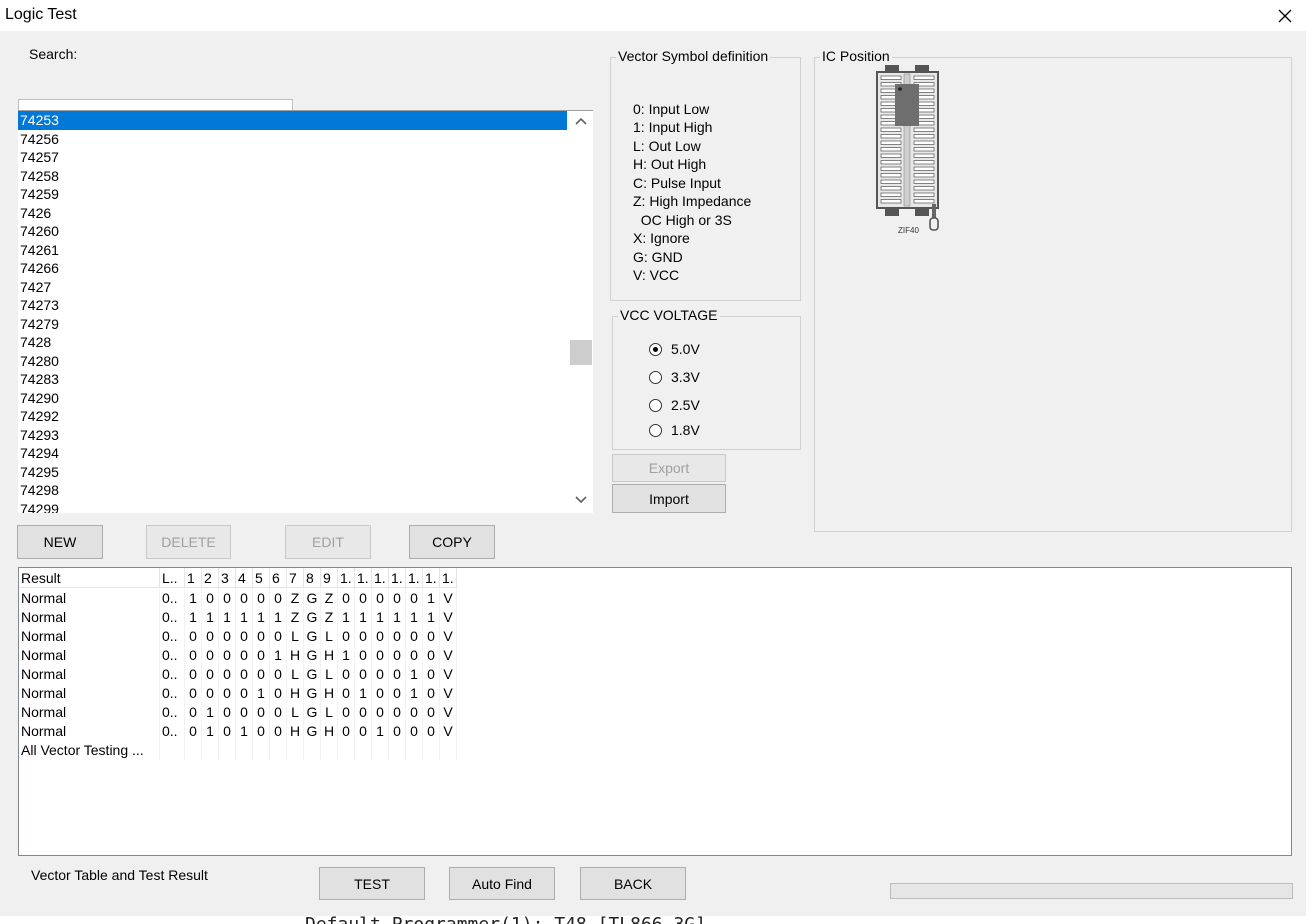 Image resolution: width=1314 pixels, height=924 pixels. What do you see at coordinates (172, 578) in the screenshot?
I see `column-header-pin: L..` at bounding box center [172, 578].